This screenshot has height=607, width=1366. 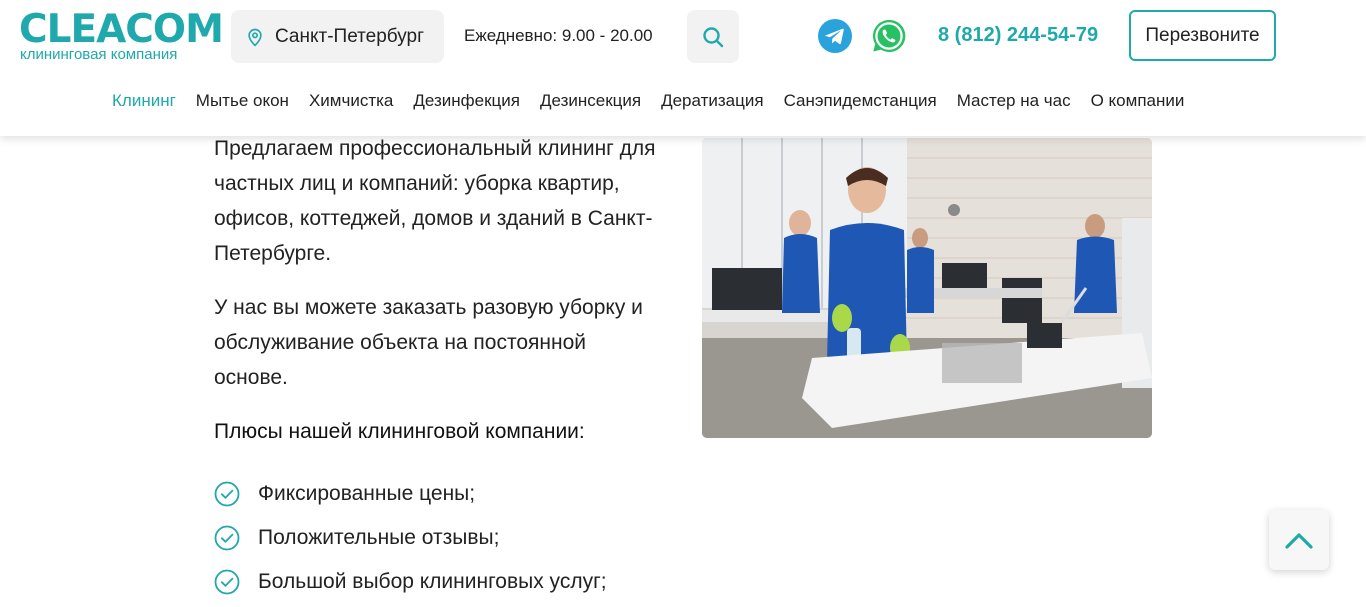 I want to click on city-name: Санкт-Петербург, so click(x=350, y=36).